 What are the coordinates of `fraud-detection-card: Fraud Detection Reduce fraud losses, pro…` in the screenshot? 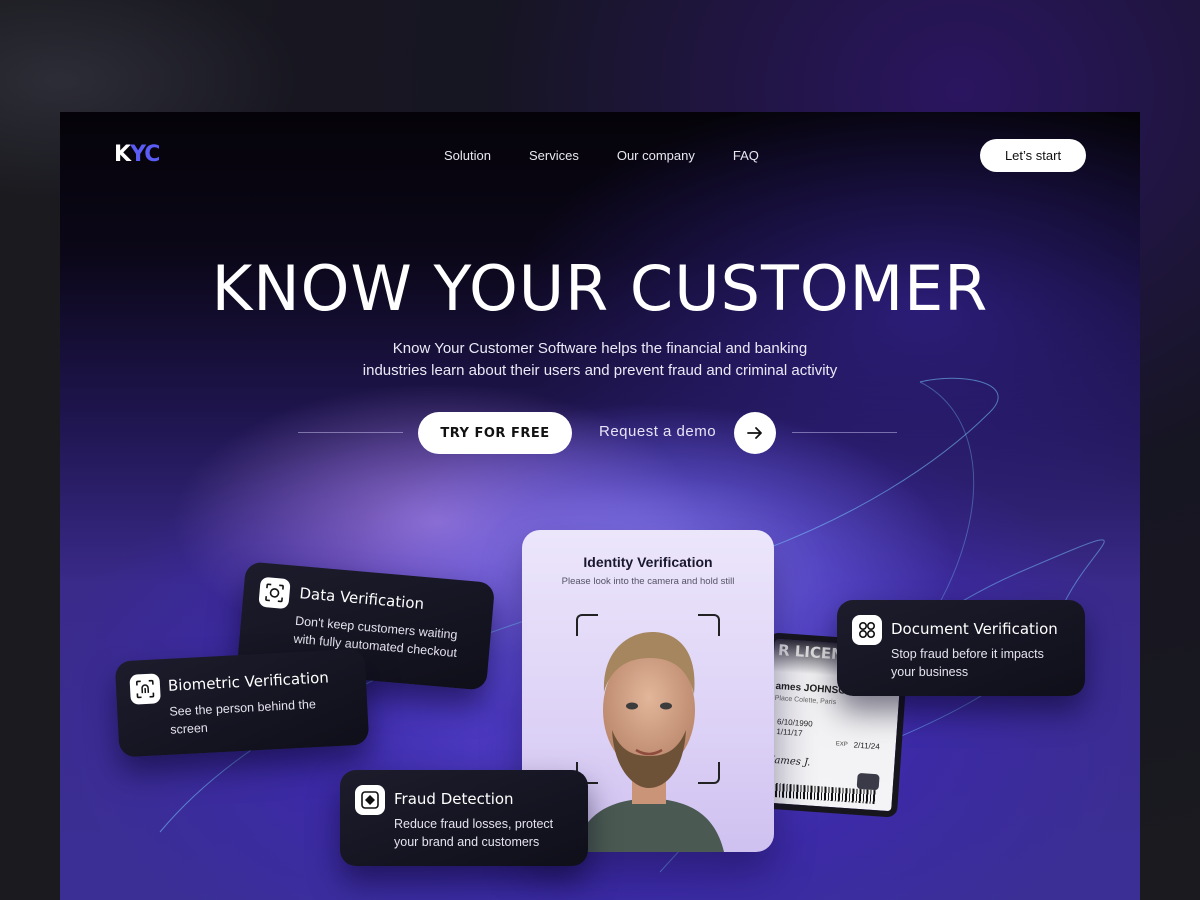 It's located at (464, 818).